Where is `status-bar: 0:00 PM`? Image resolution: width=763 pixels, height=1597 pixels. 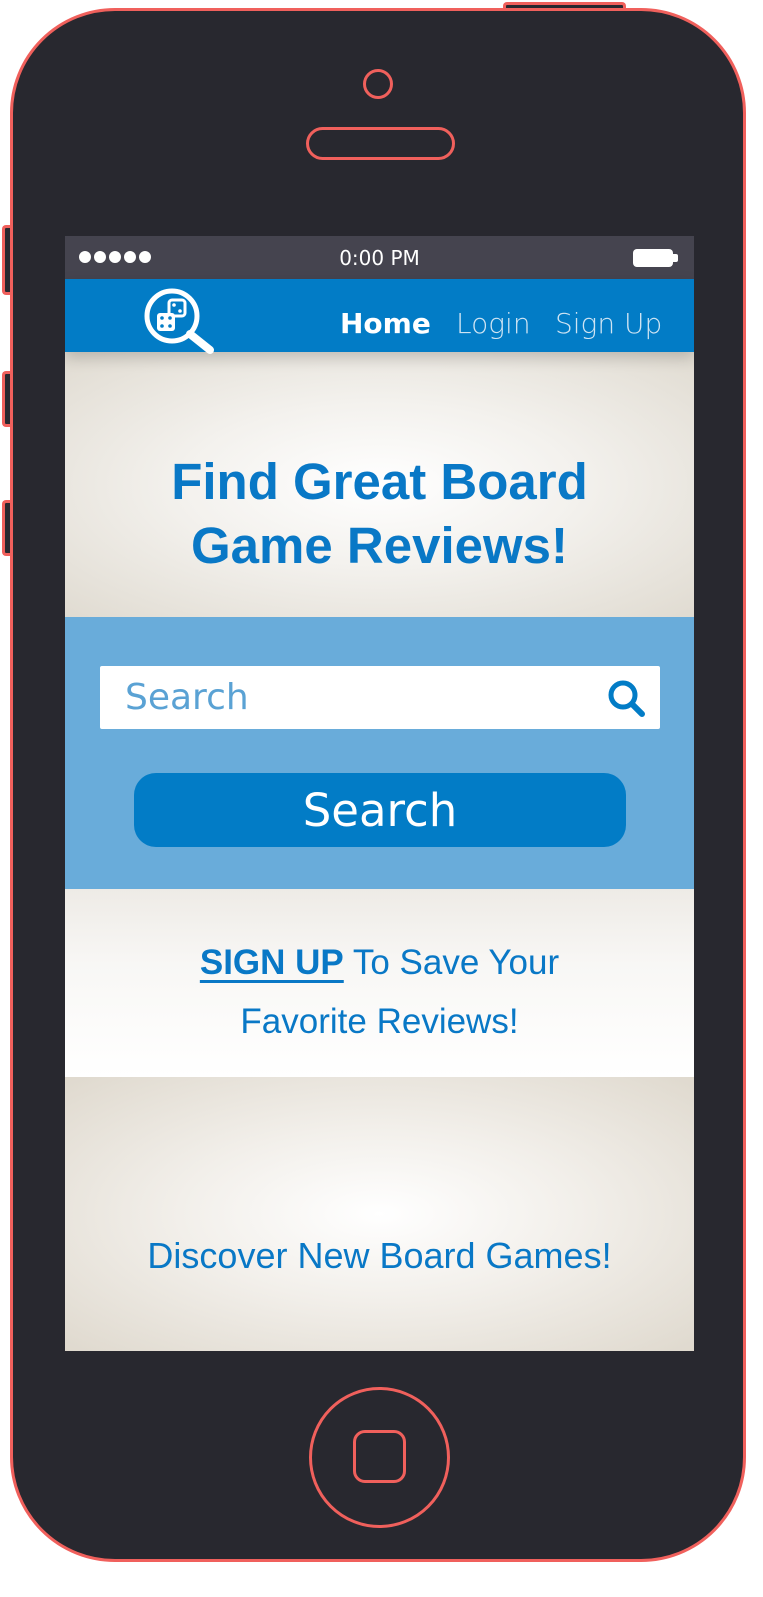 status-bar: 0:00 PM is located at coordinates (379, 257).